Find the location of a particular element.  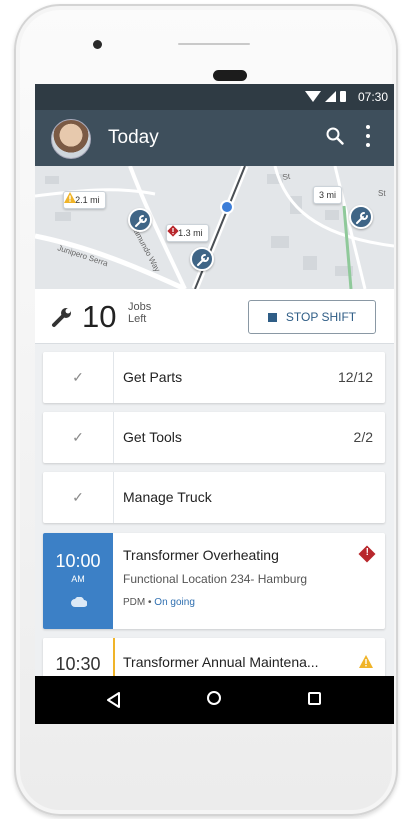

job-meta: PDM • On going is located at coordinates (159, 602).